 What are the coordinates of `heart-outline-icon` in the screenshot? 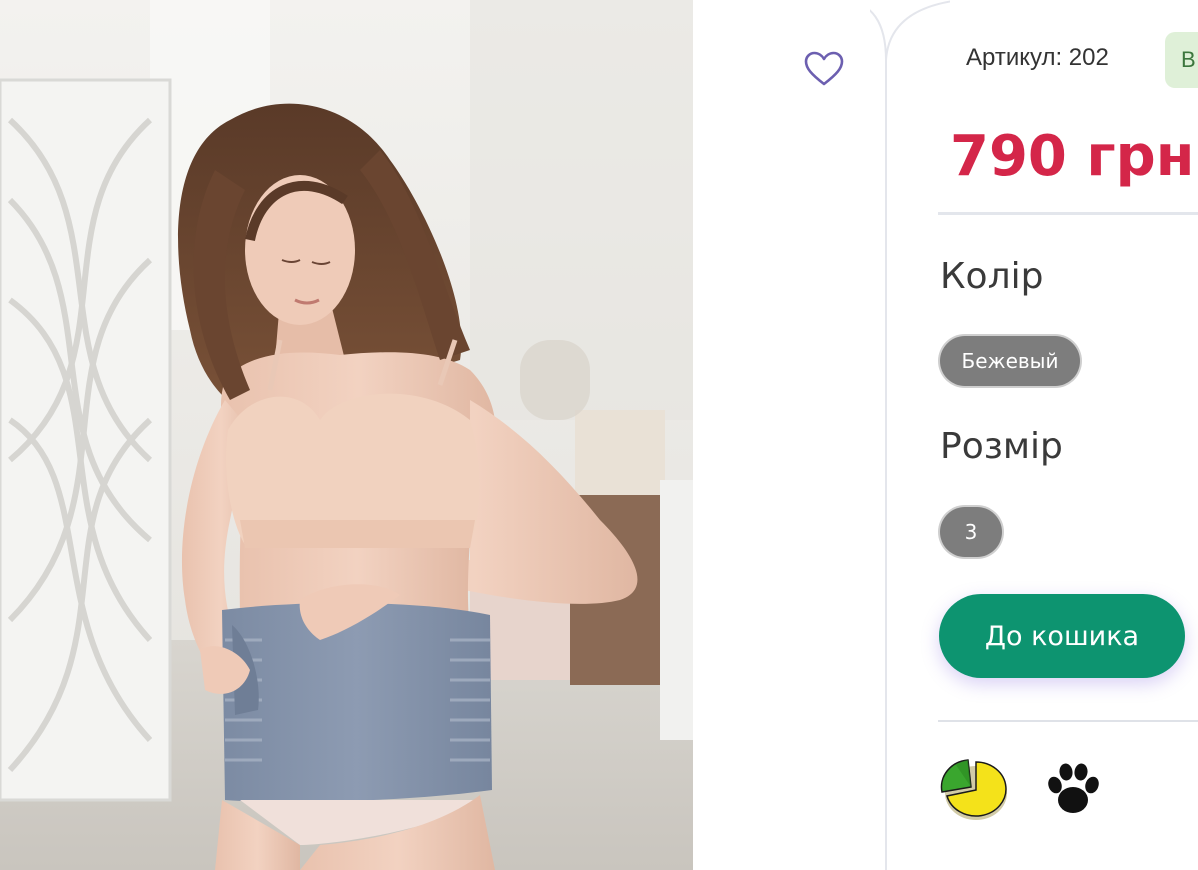 It's located at (824, 68).